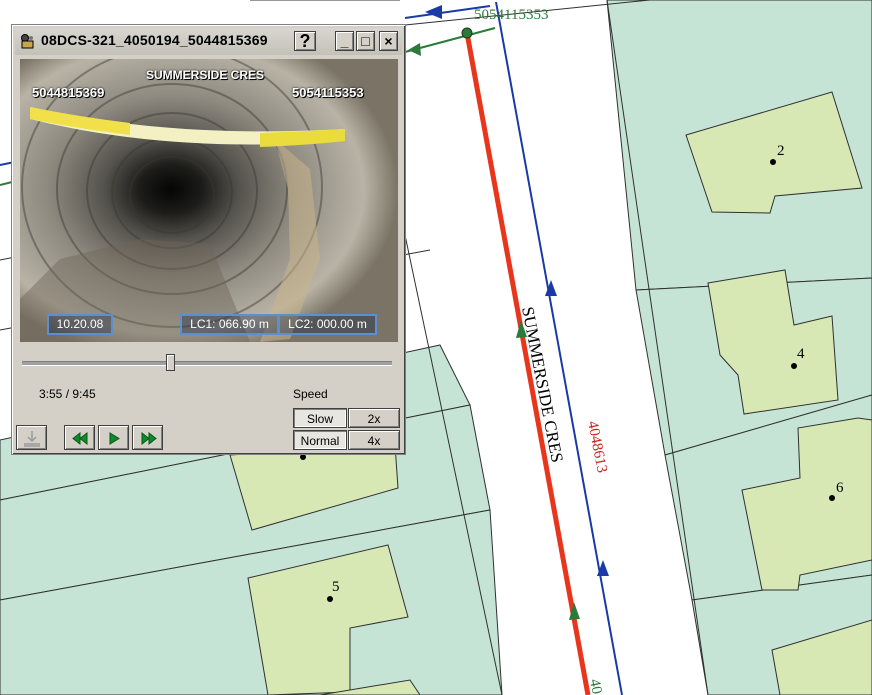 The height and width of the screenshot is (695, 872). I want to click on fast-forward-icon, so click(149, 438).